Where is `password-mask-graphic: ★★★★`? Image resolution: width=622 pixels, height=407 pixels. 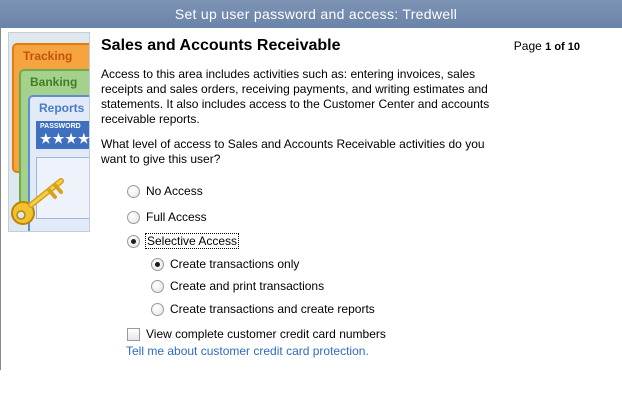
password-mask-graphic: ★★★★ is located at coordinates (65, 138).